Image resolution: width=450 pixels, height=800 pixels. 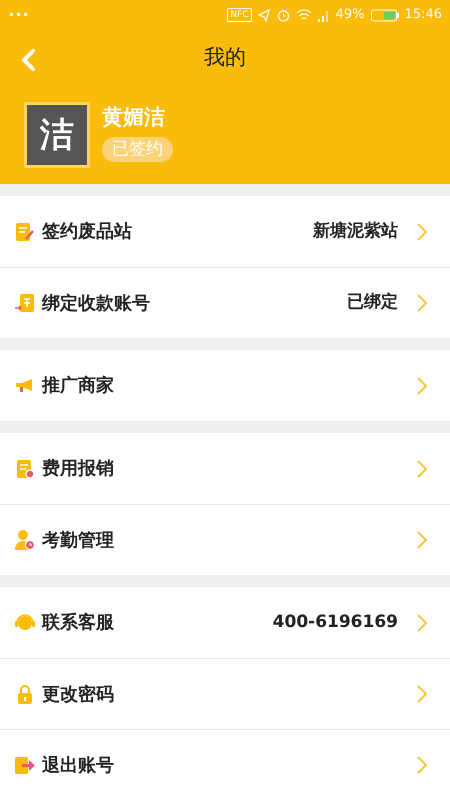 What do you see at coordinates (423, 15) in the screenshot?
I see `status-time: 15:46` at bounding box center [423, 15].